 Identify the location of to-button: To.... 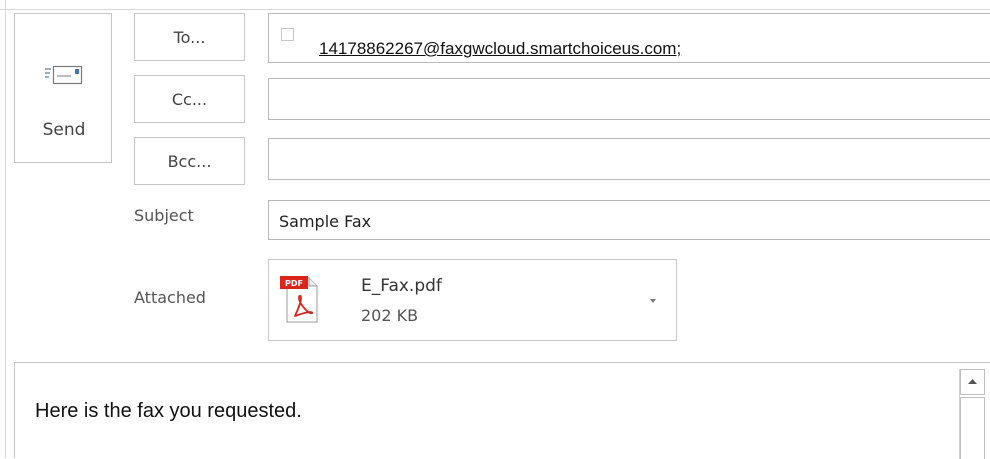
(189, 37).